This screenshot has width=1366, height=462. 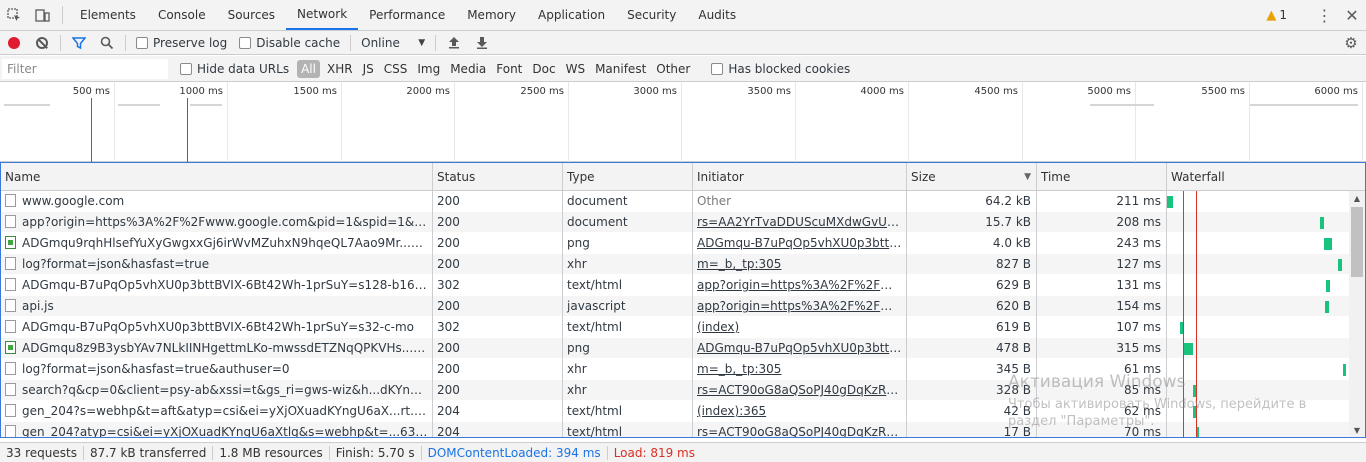 I want to click on tab-sources: Sources, so click(x=251, y=15).